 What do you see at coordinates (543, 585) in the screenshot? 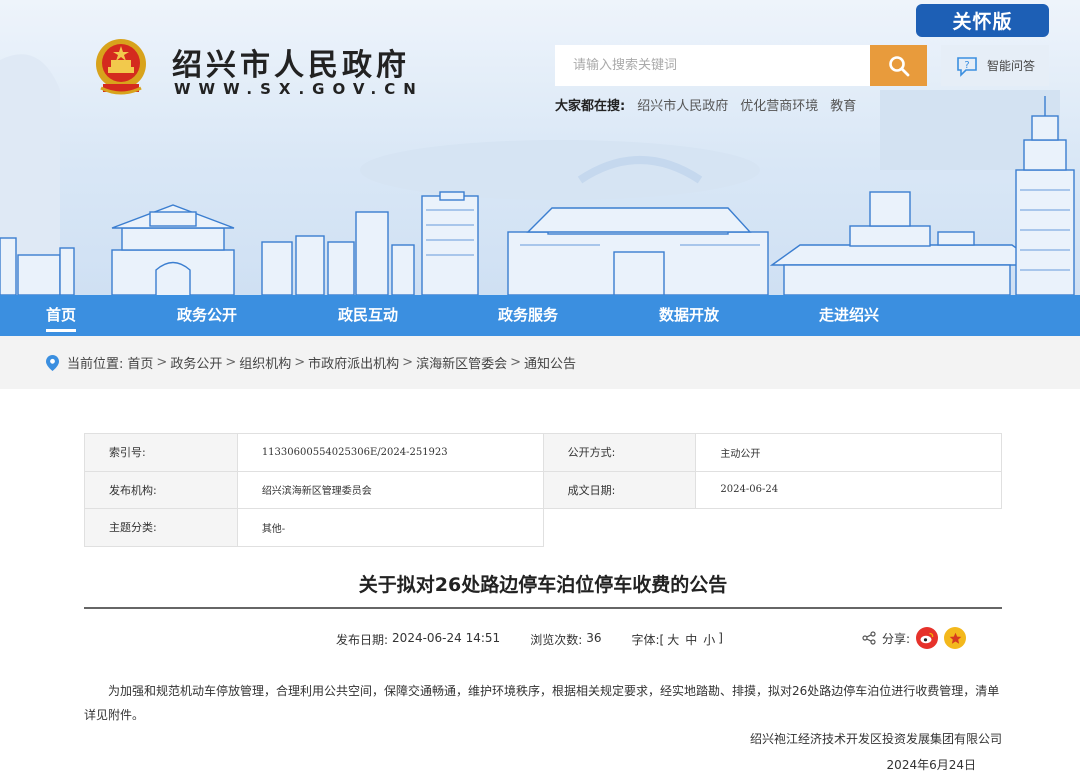
I see `article-title: 关于拟对26处路边停车泊位停车收费的公告` at bounding box center [543, 585].